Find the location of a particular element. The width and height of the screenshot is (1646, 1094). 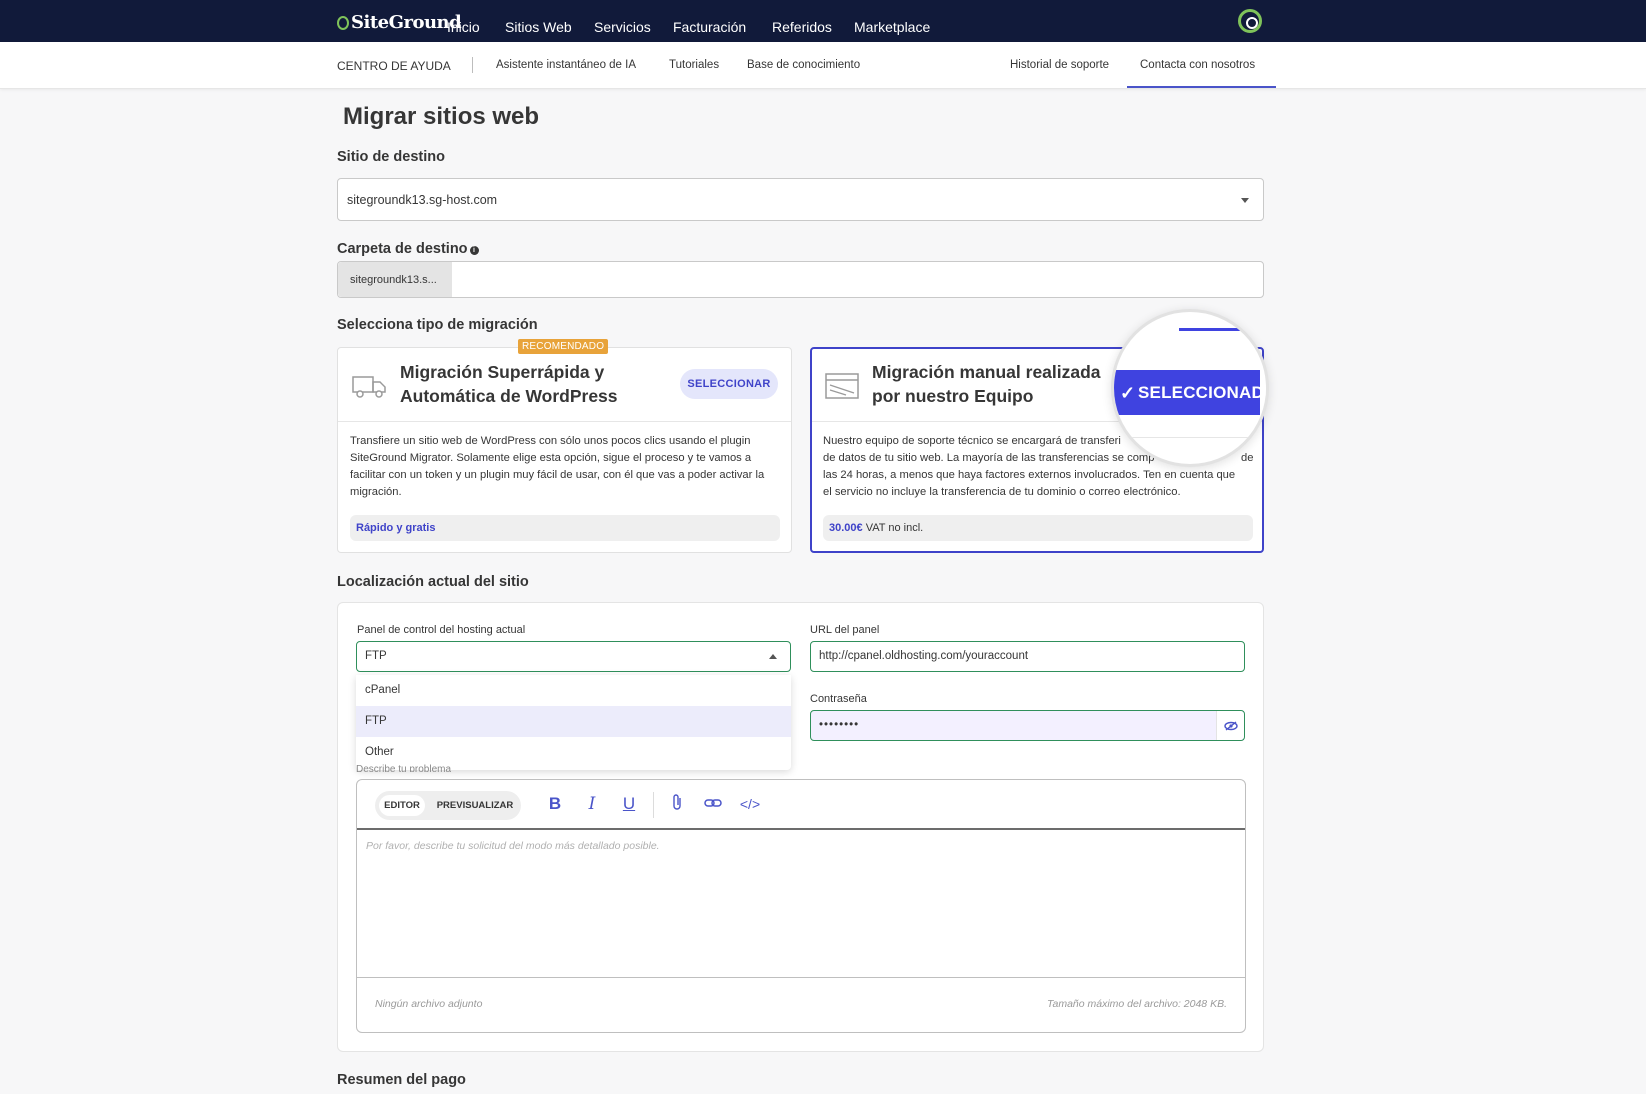

password-value: •••••••• is located at coordinates (839, 725).